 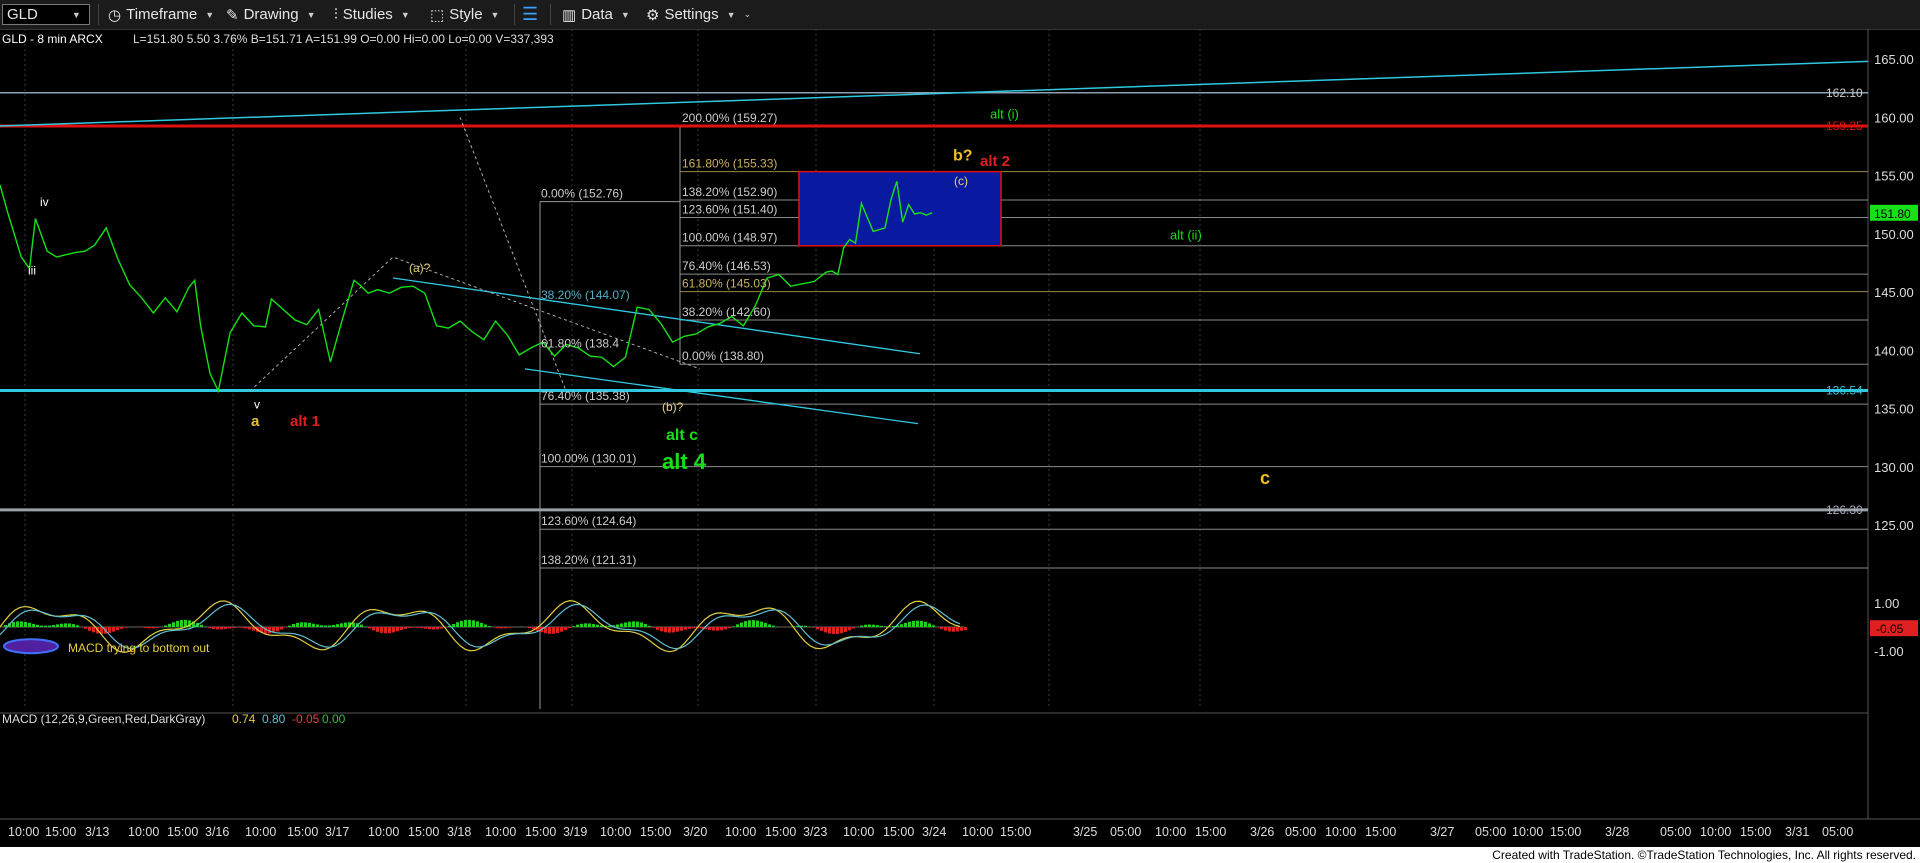 I want to click on timeframe-menu: ◷ Timeframe ▼, so click(x=161, y=14).